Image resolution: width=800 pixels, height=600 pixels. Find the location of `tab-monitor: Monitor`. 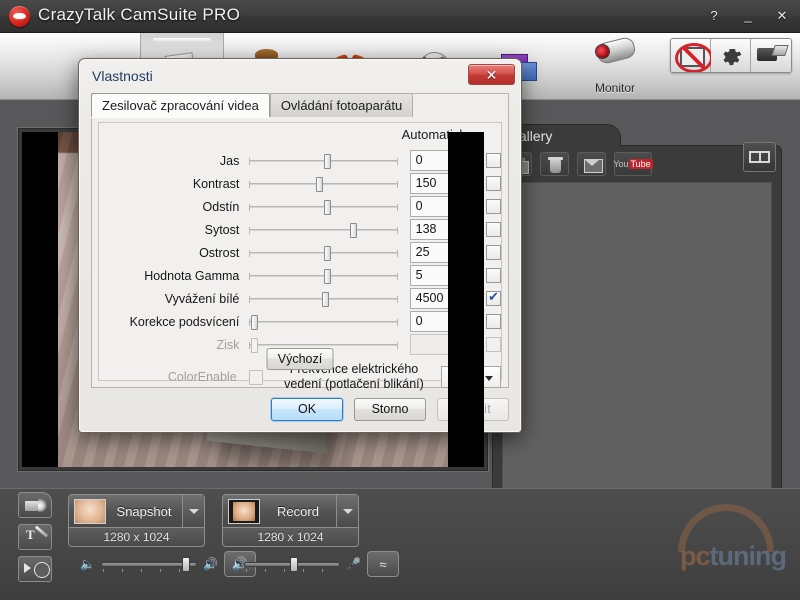

tab-monitor: Monitor is located at coordinates (615, 66).